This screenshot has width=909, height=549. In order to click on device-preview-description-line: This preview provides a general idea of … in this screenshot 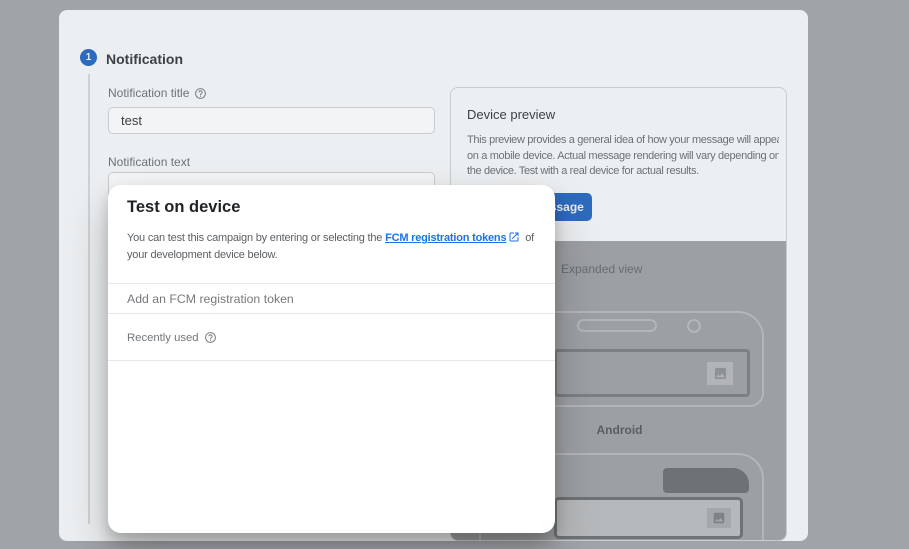, I will do `click(623, 140)`.